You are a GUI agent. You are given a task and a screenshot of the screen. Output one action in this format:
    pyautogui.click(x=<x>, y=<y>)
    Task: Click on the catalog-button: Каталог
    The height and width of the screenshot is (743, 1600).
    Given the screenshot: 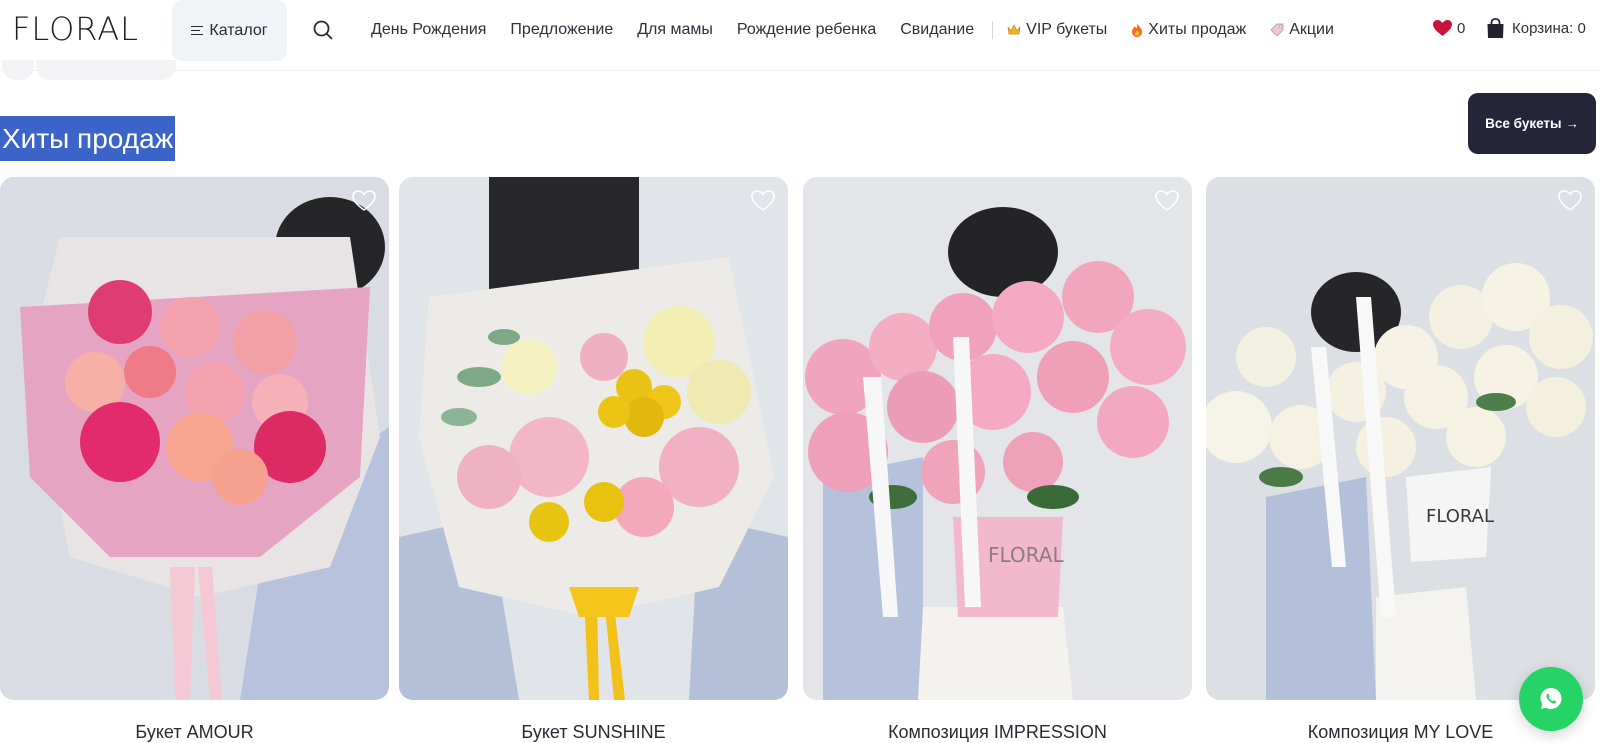 What is the action you would take?
    pyautogui.click(x=229, y=30)
    